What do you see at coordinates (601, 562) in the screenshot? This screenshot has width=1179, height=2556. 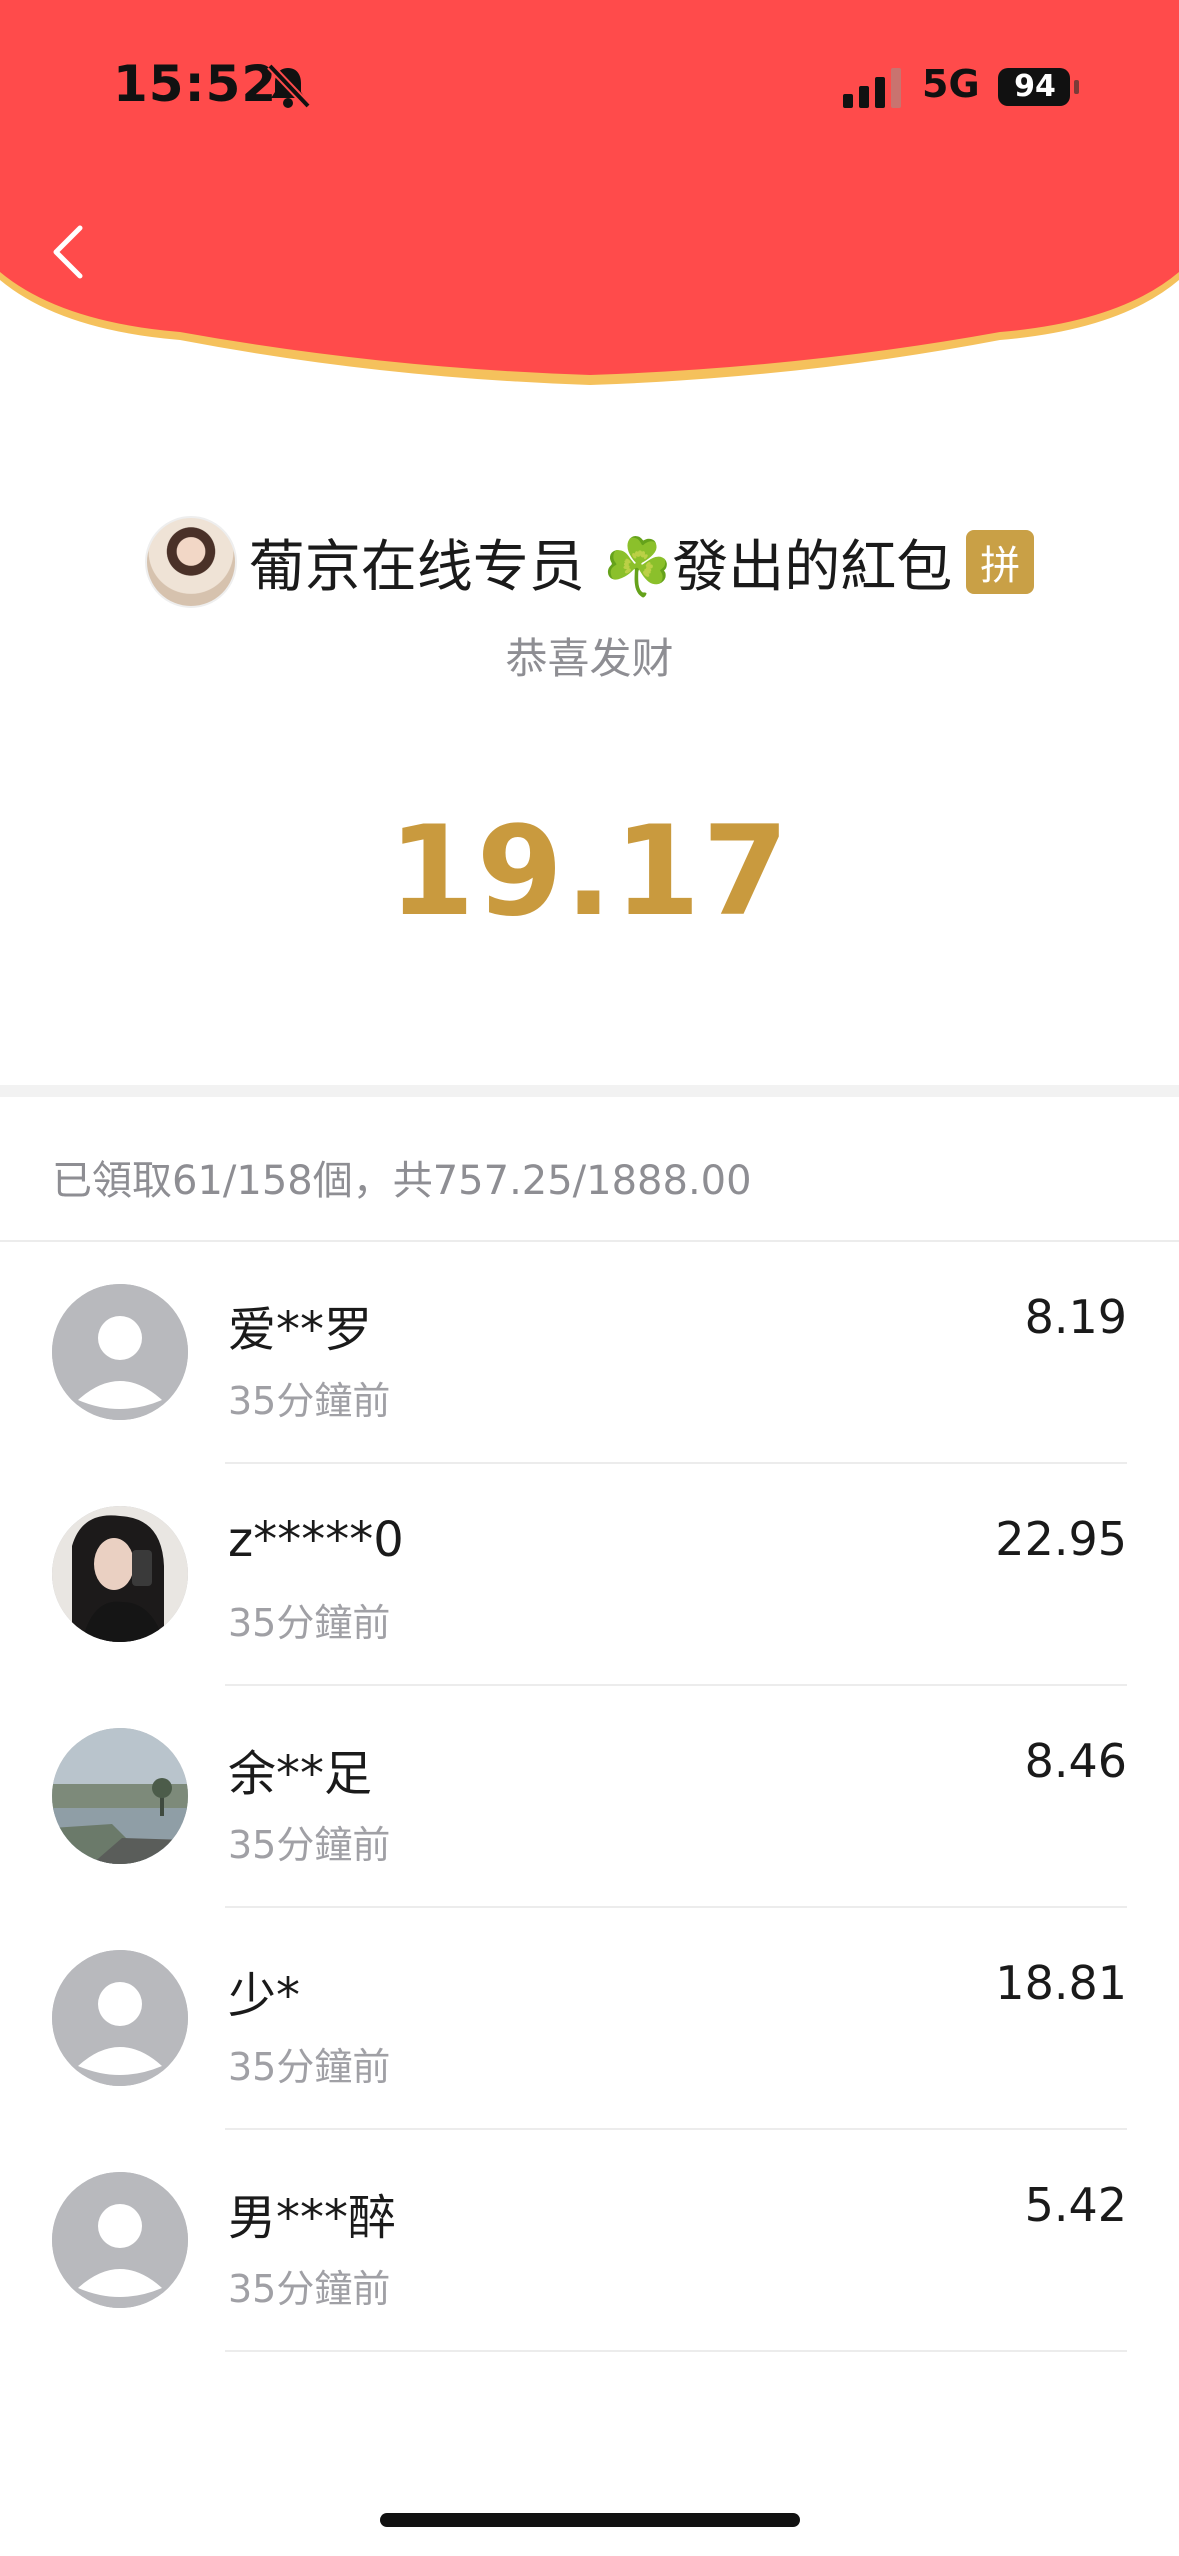 I see `sender-title: 葡京在线专员 ☘️發出的紅包` at bounding box center [601, 562].